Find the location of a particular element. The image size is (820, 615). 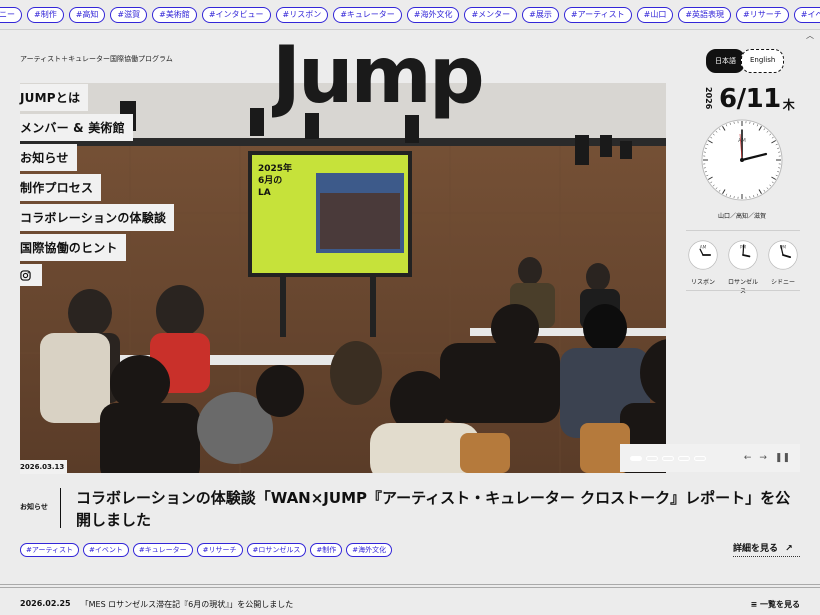

mini-clock: PM シドニー is located at coordinates (783, 263).